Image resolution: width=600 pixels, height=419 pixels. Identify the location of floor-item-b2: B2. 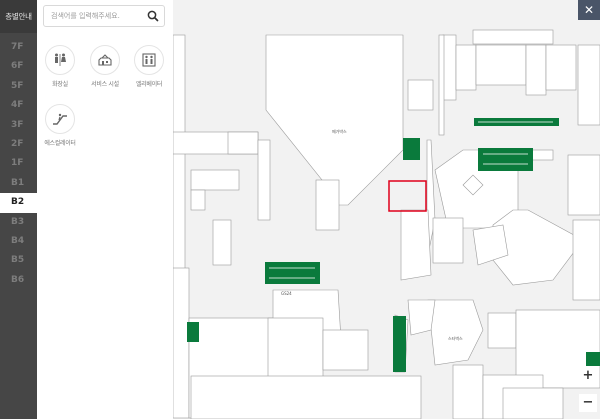
(18, 203).